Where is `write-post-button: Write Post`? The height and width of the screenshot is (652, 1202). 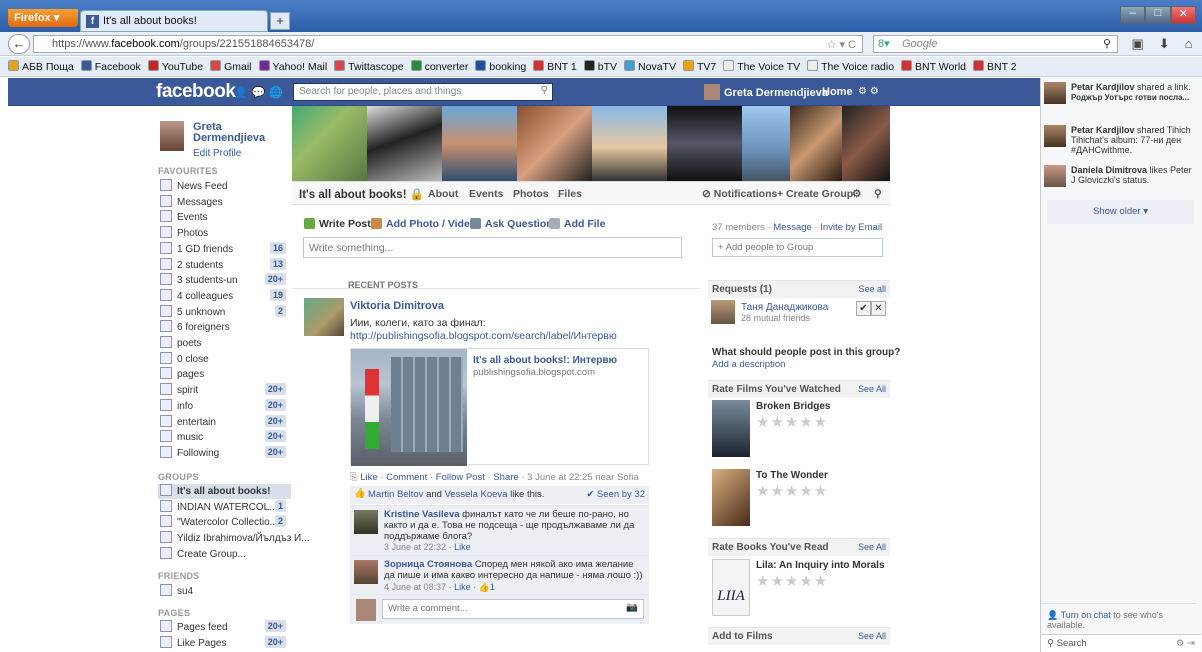
write-post-button: Write Post is located at coordinates (337, 224).